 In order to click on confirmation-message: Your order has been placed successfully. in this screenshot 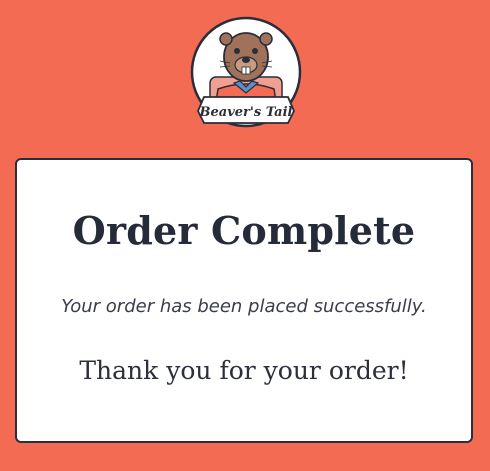, I will do `click(244, 306)`.